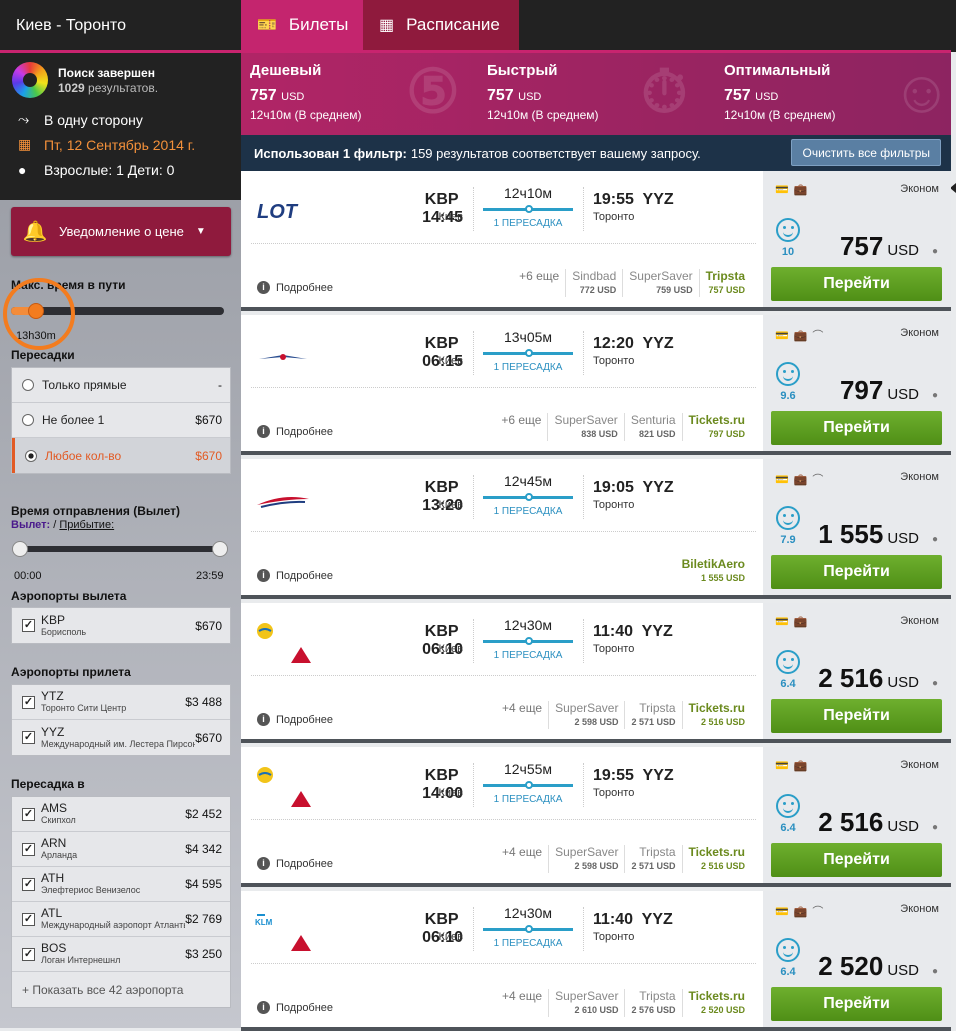  I want to click on agent-offer: SuperSaver 2 610 USD, so click(586, 1003).